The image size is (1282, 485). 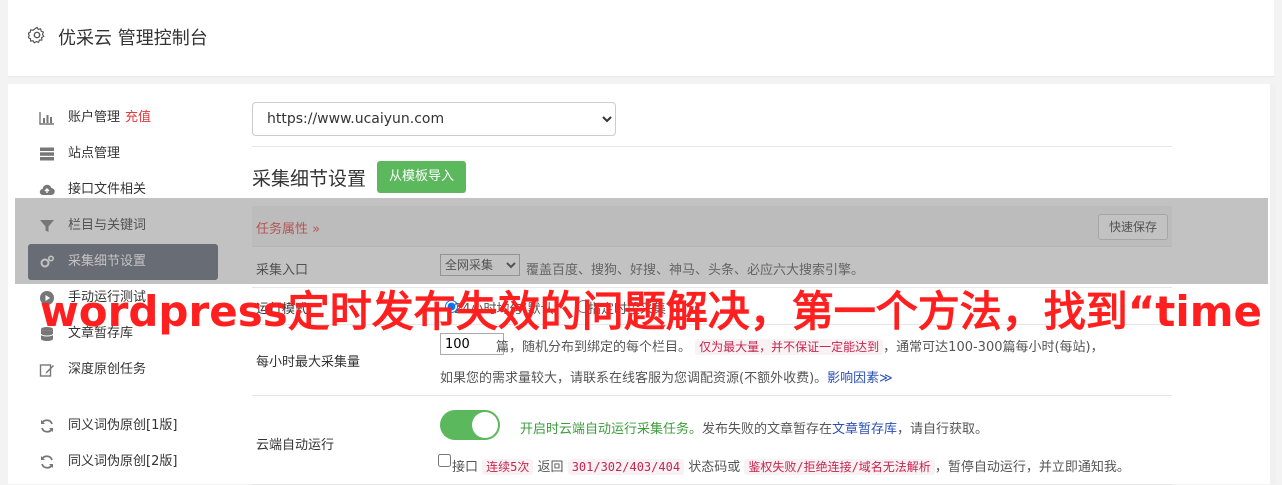 I want to click on cloud-label: 云端自动运行, so click(x=295, y=445).